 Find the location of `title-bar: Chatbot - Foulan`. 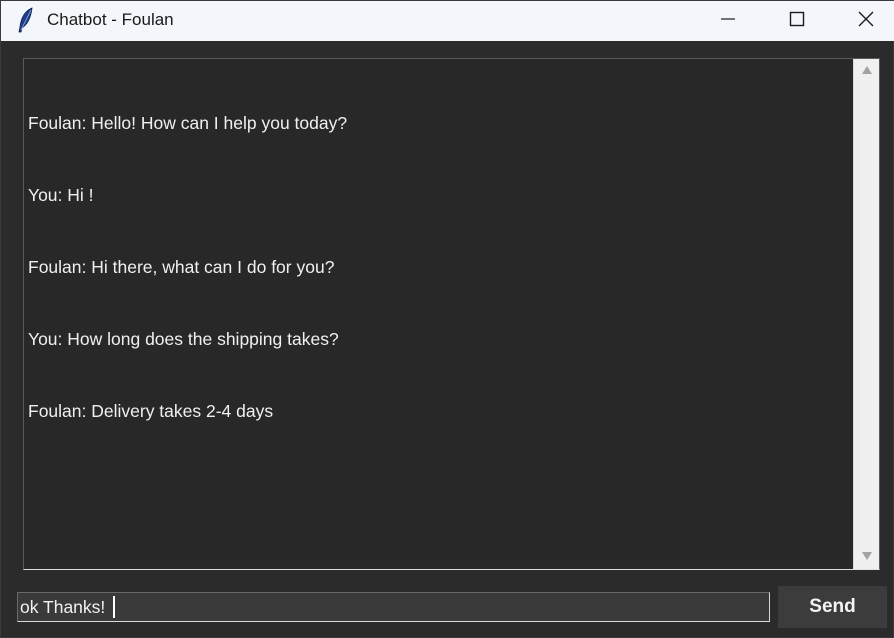

title-bar: Chatbot - Foulan is located at coordinates (447, 21).